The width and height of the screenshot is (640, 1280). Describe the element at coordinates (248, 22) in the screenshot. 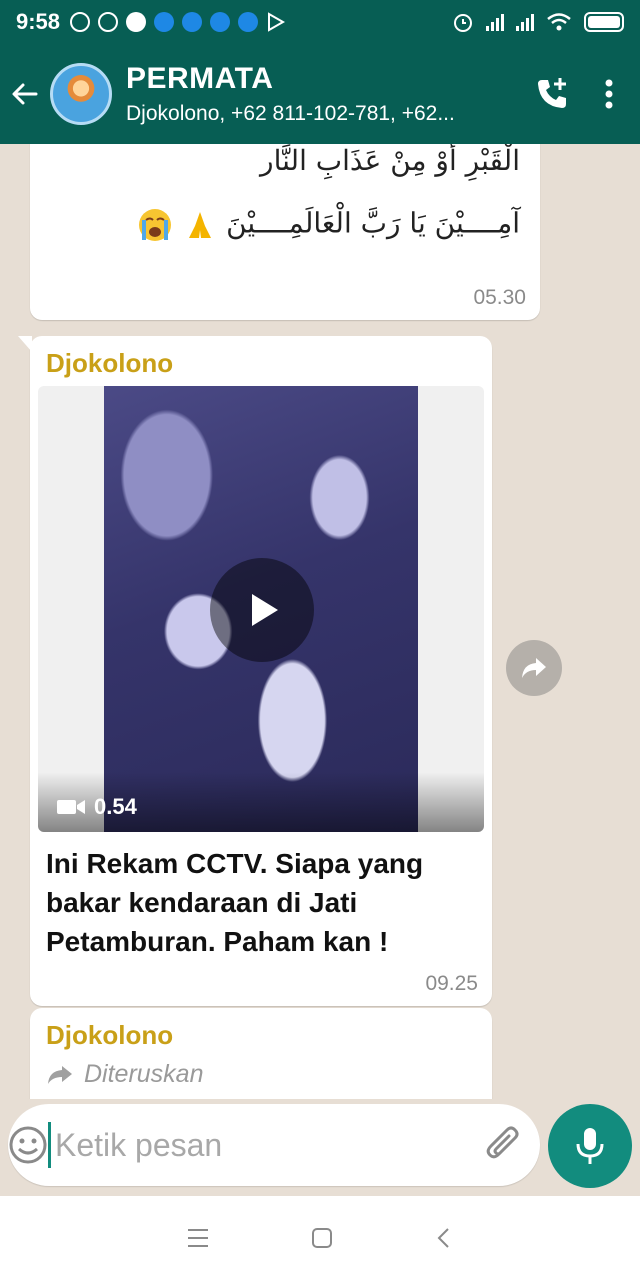

I see `telegram-icon` at that location.